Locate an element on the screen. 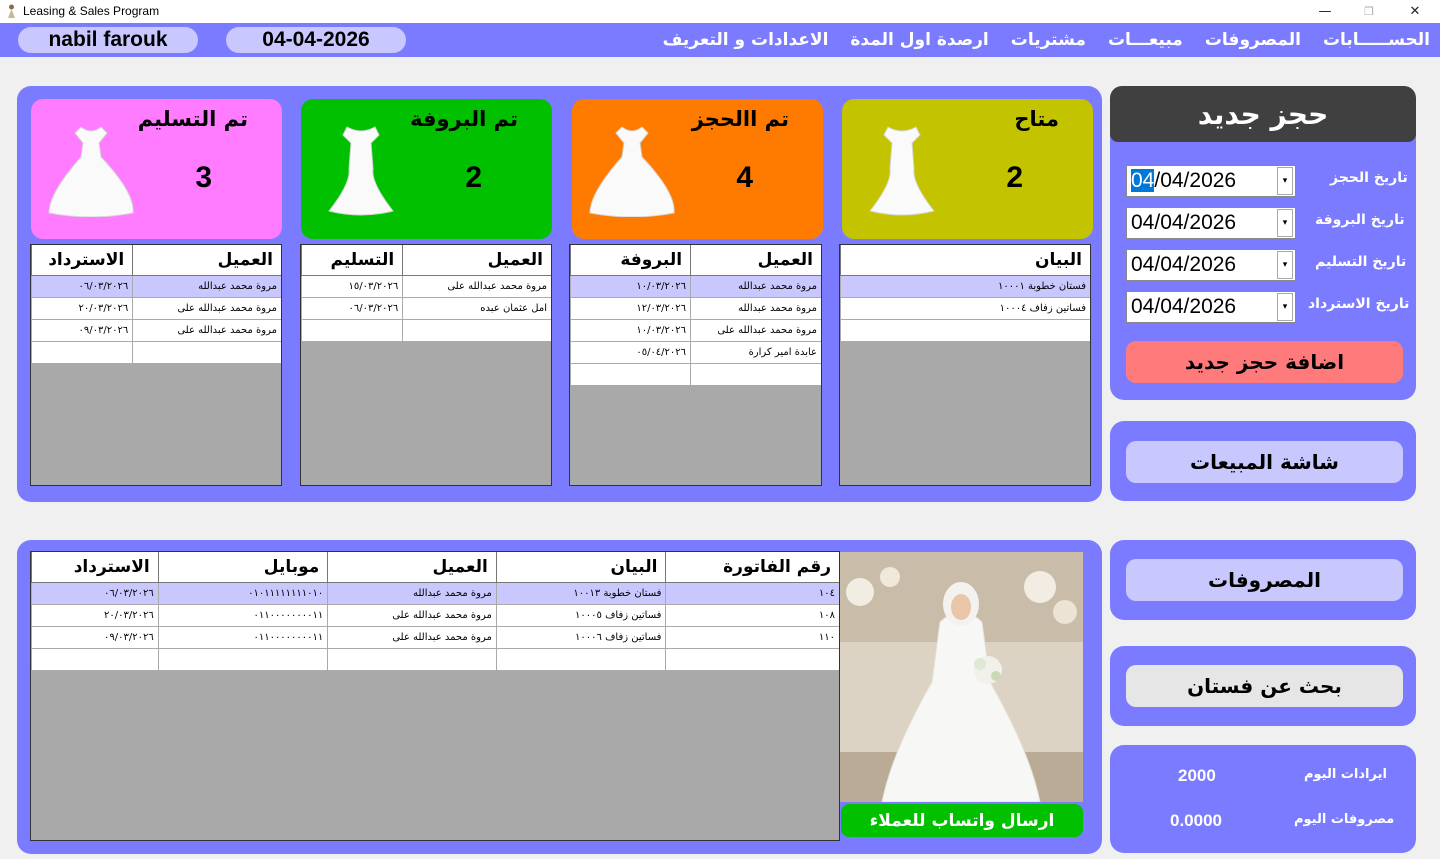  table-row: مروة محمد عبدالله ٠٦/٠٣/٢٠٢٦ is located at coordinates (156, 287).